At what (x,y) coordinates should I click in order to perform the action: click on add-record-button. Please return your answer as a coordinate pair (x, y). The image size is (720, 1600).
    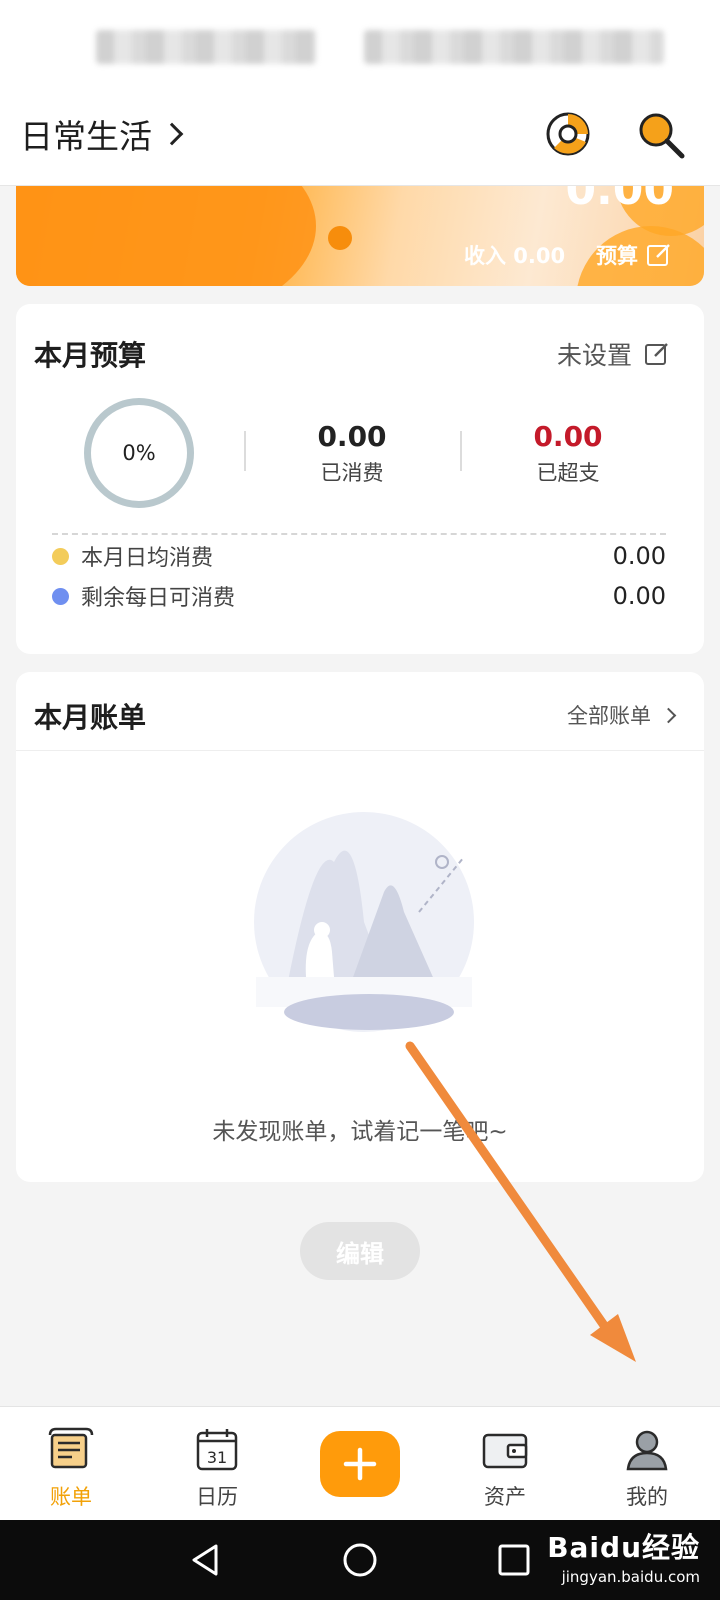
    Looking at the image, I should click on (360, 1464).